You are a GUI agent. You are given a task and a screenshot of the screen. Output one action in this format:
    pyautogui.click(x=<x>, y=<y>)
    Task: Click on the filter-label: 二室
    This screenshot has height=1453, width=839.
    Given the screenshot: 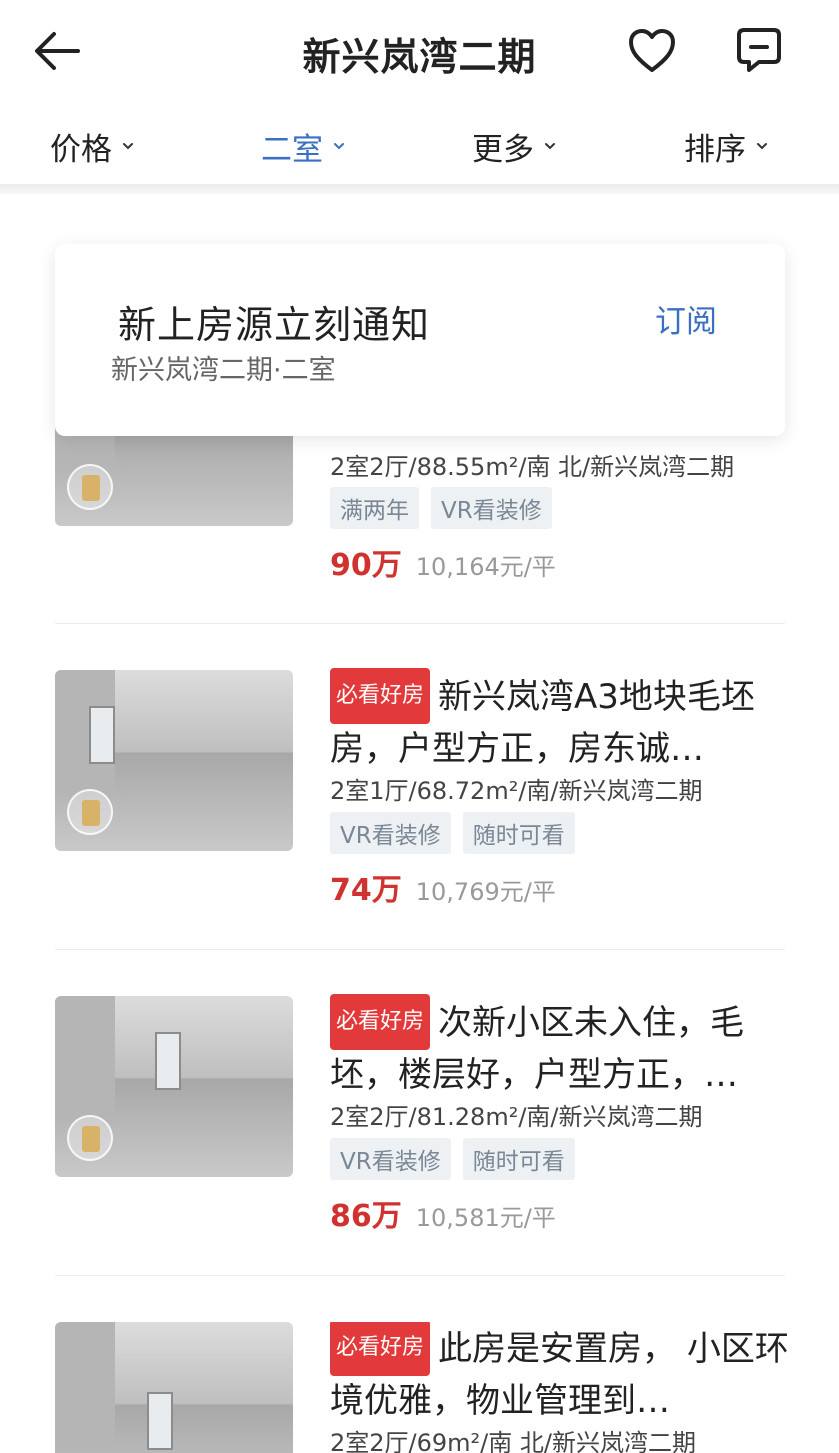 What is the action you would take?
    pyautogui.click(x=292, y=149)
    